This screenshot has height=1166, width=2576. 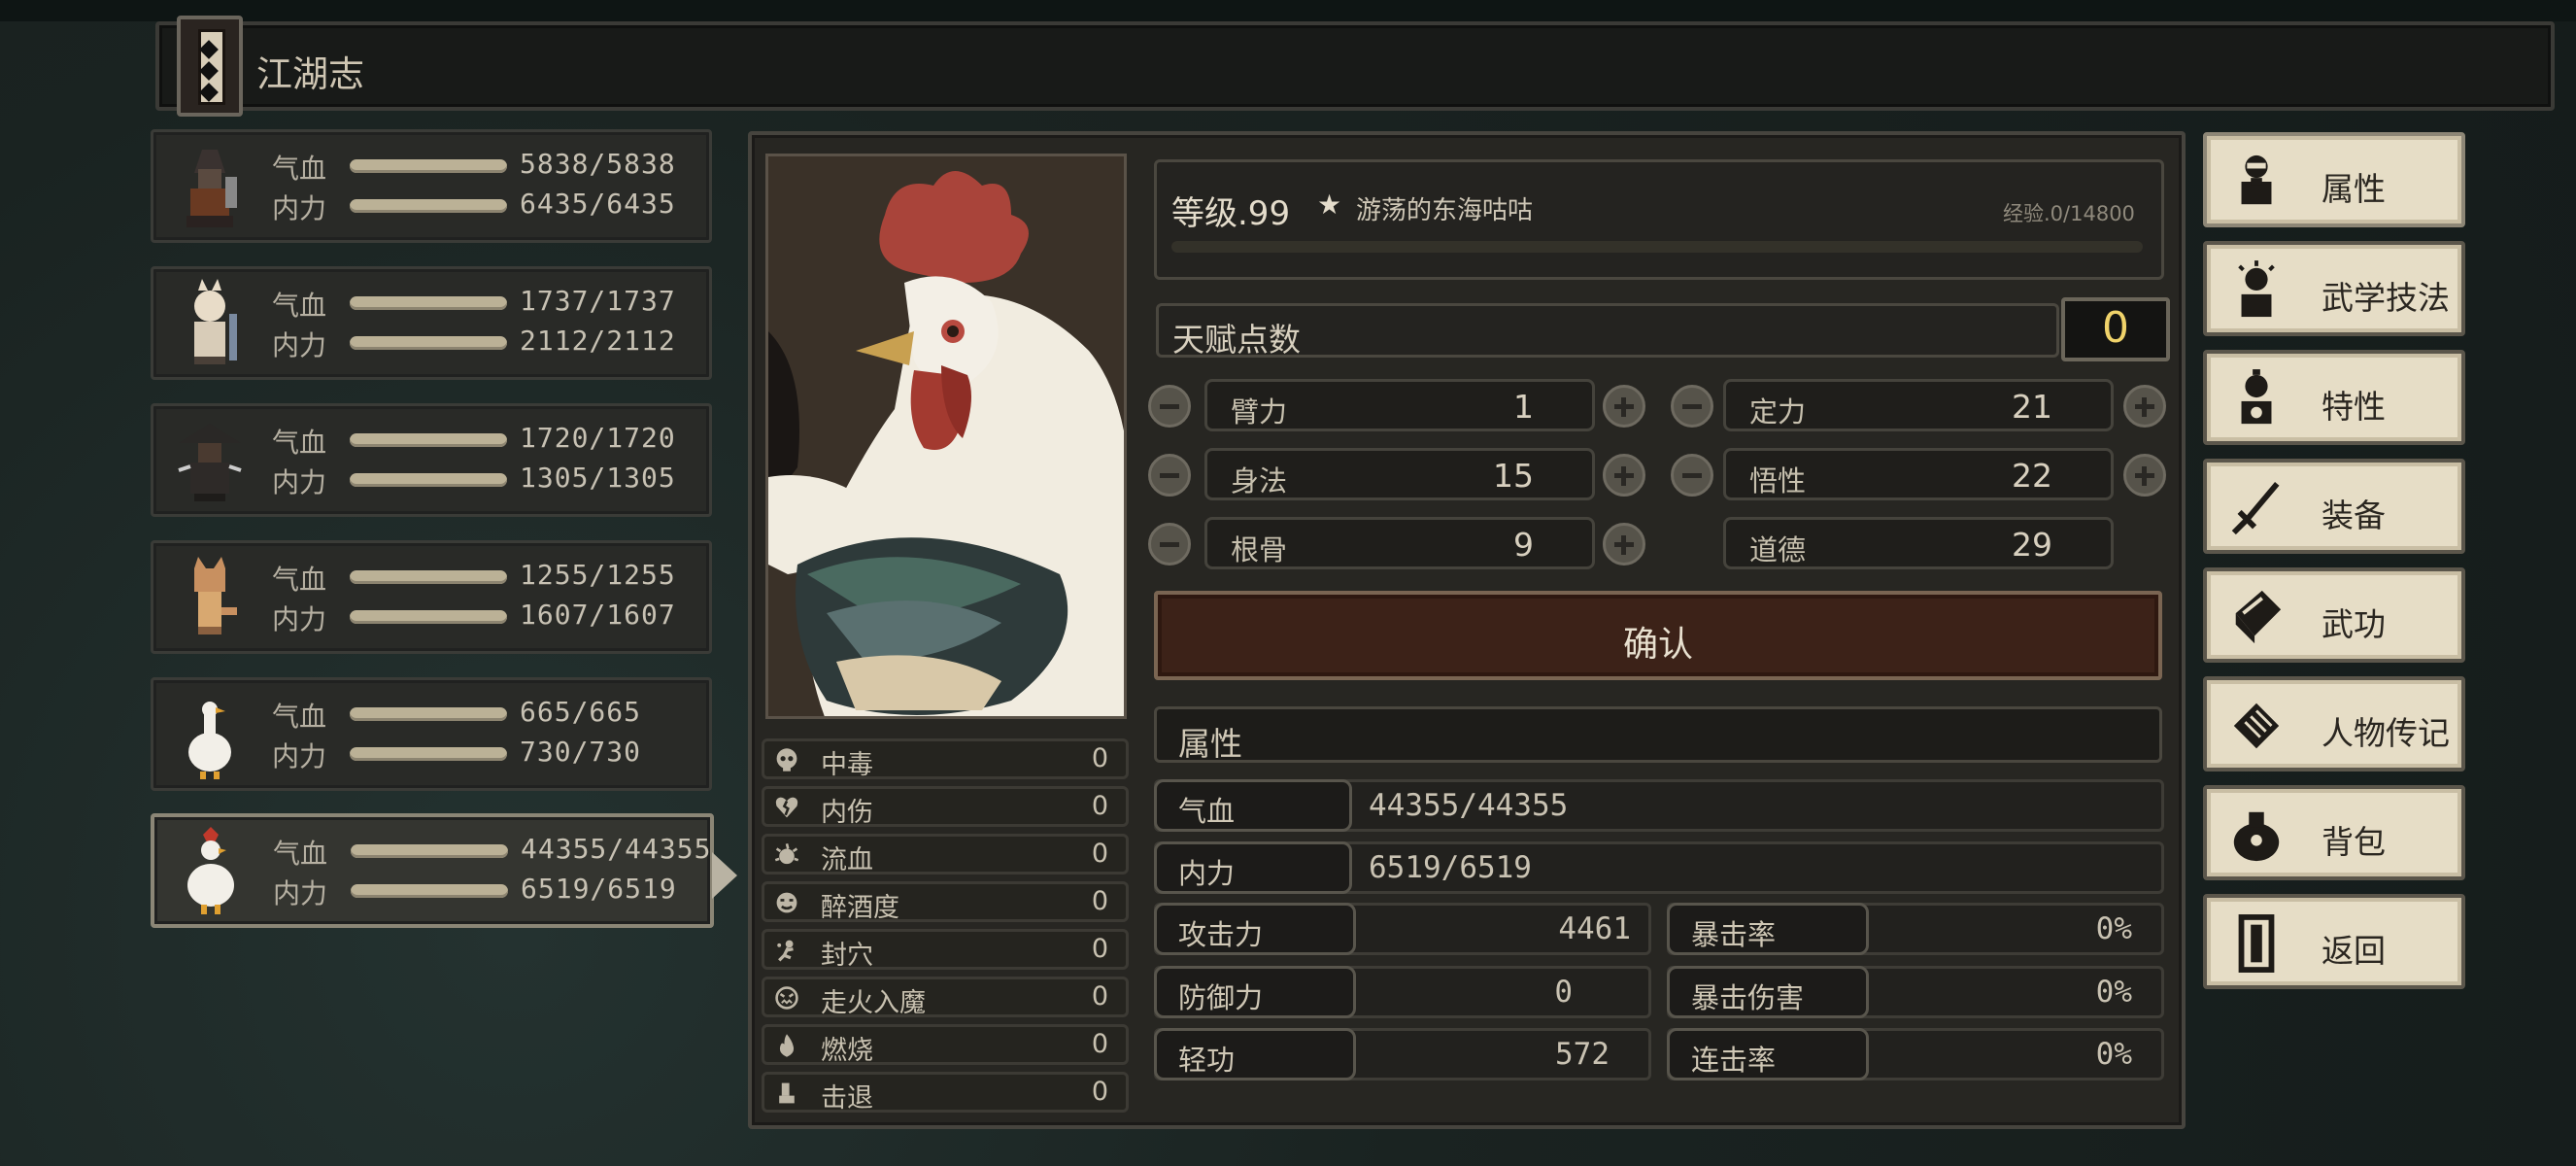 What do you see at coordinates (2113, 1054) in the screenshot?
I see `stat-combo-rate-value: 0%` at bounding box center [2113, 1054].